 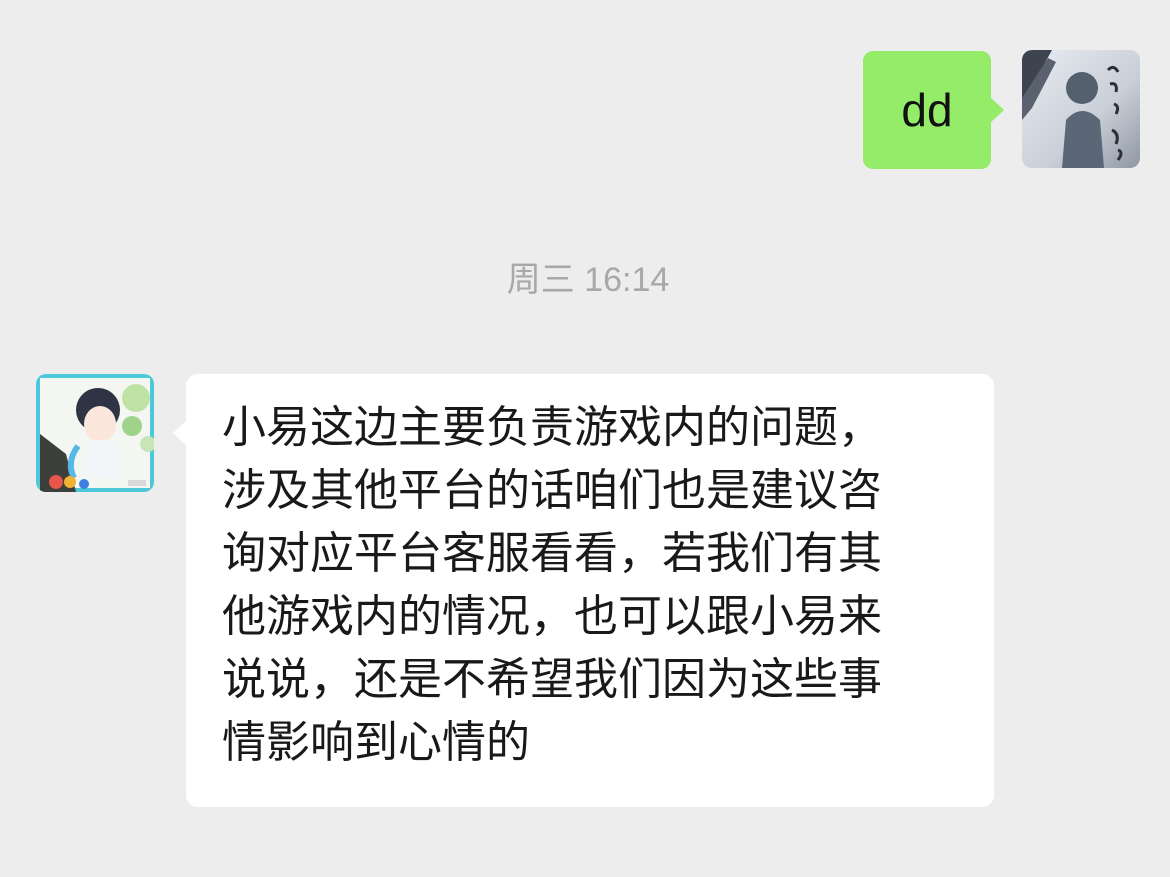 I want to click on support-agent-avatar-image, so click(x=95, y=433).